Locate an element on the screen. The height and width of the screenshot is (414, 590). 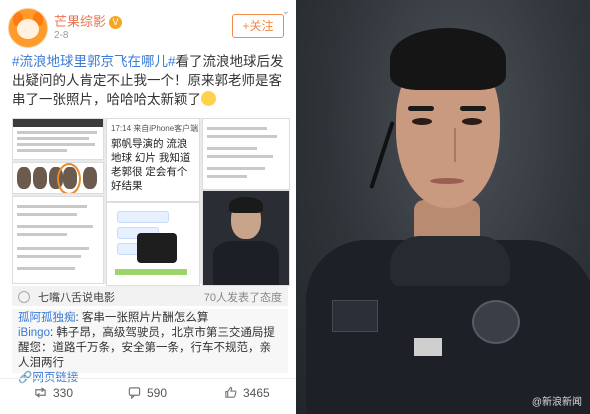
cast-photos-thumb is located at coordinates (58, 178).